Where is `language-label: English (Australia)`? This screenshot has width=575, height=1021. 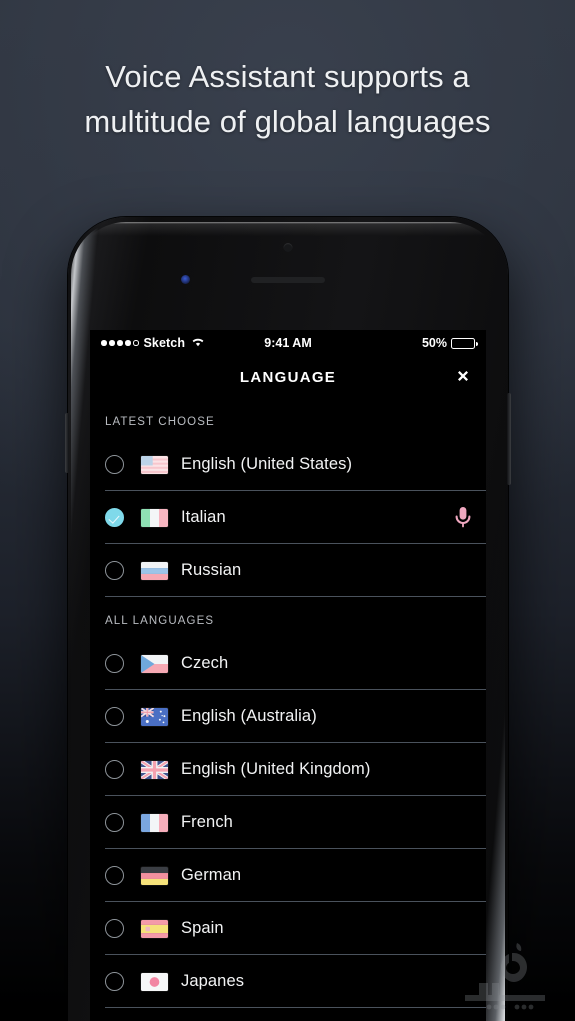
language-label: English (Australia) is located at coordinates (249, 716).